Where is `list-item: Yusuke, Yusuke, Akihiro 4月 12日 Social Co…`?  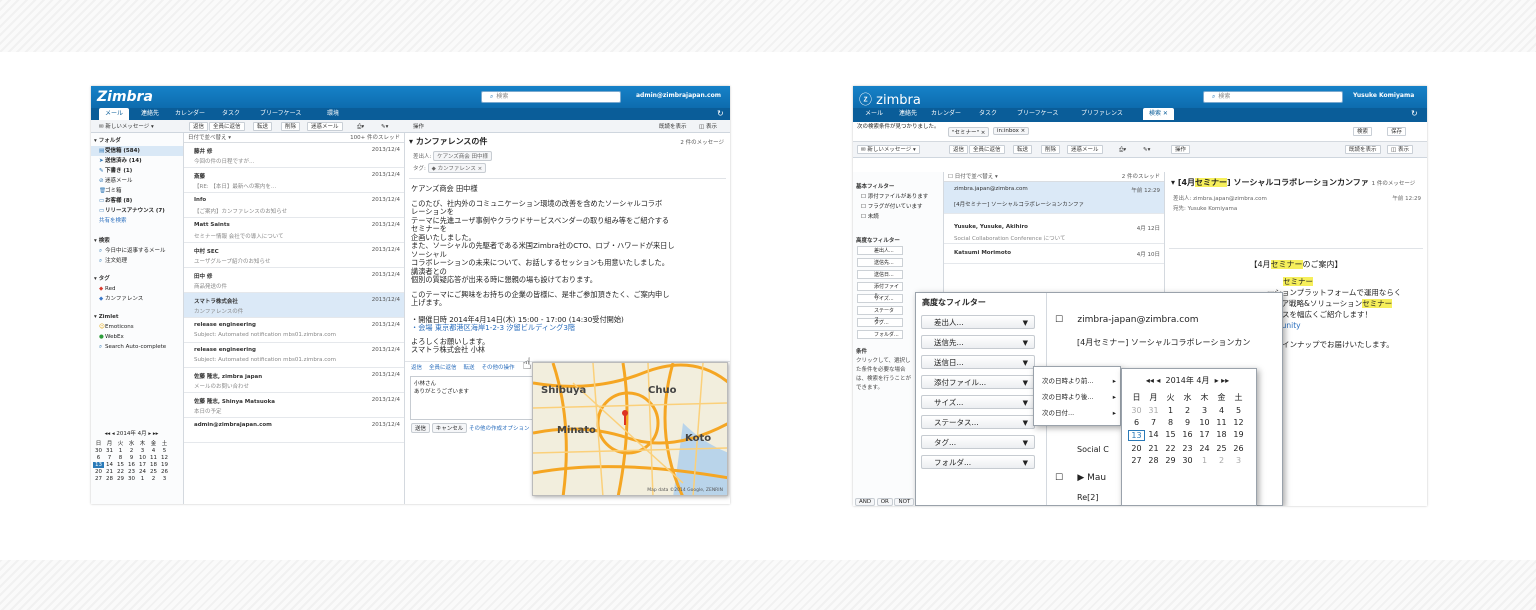 list-item: Yusuke, Yusuke, Akihiro 4月 12日 Social Co… is located at coordinates (1054, 229).